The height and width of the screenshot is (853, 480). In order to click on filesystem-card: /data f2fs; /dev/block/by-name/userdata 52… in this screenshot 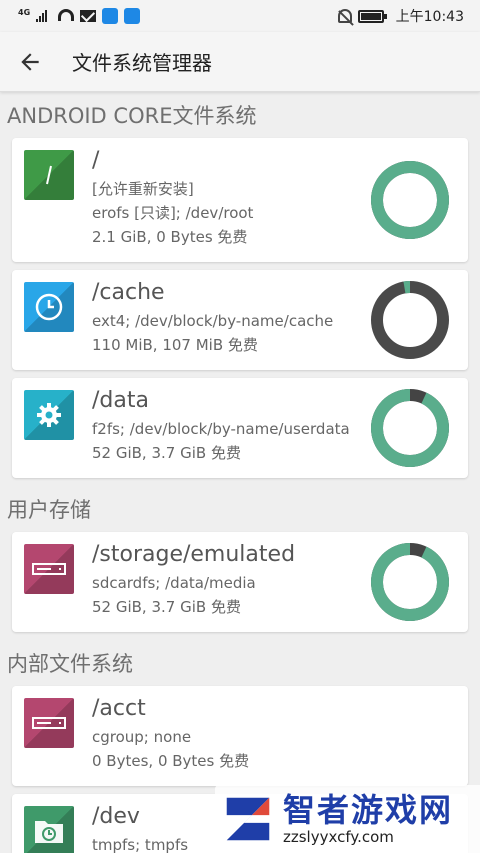, I will do `click(240, 428)`.